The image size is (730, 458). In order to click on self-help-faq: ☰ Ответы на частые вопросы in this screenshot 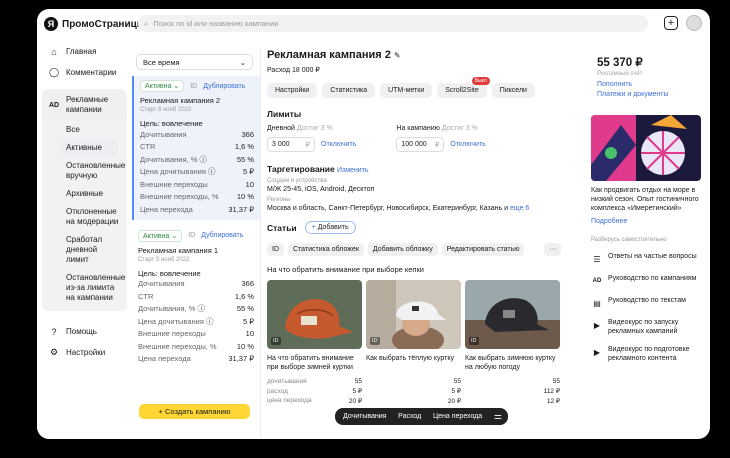, I will do `click(647, 258)`.